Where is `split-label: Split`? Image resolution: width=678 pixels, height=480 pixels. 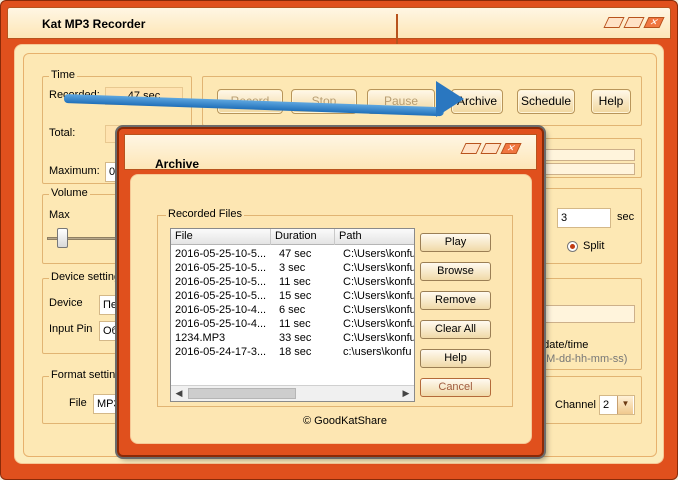
split-label: Split is located at coordinates (594, 246).